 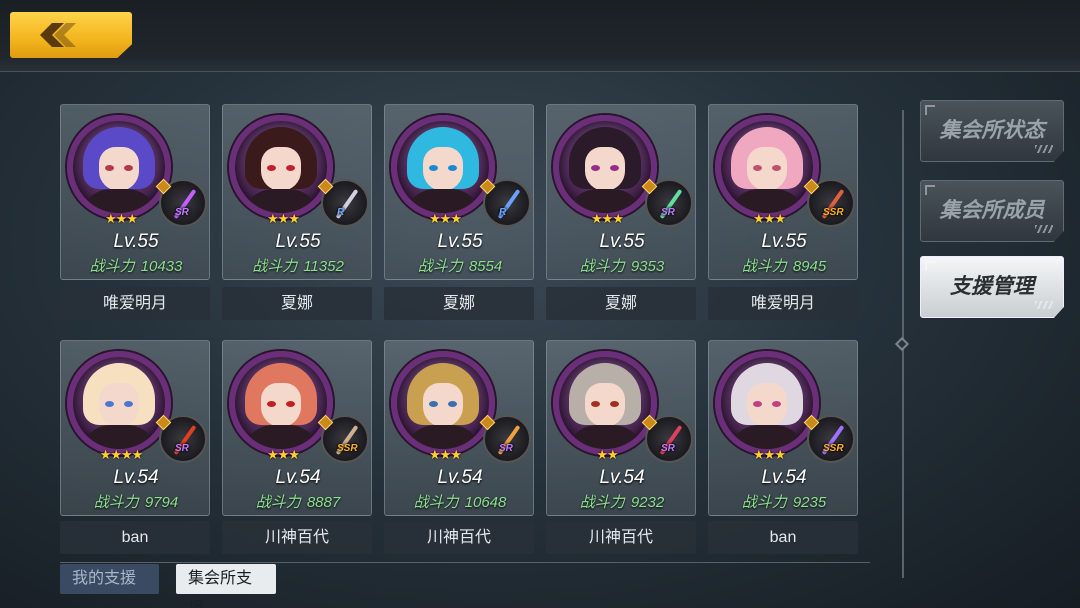 What do you see at coordinates (647, 502) in the screenshot?
I see `combat-power-value: 9232` at bounding box center [647, 502].